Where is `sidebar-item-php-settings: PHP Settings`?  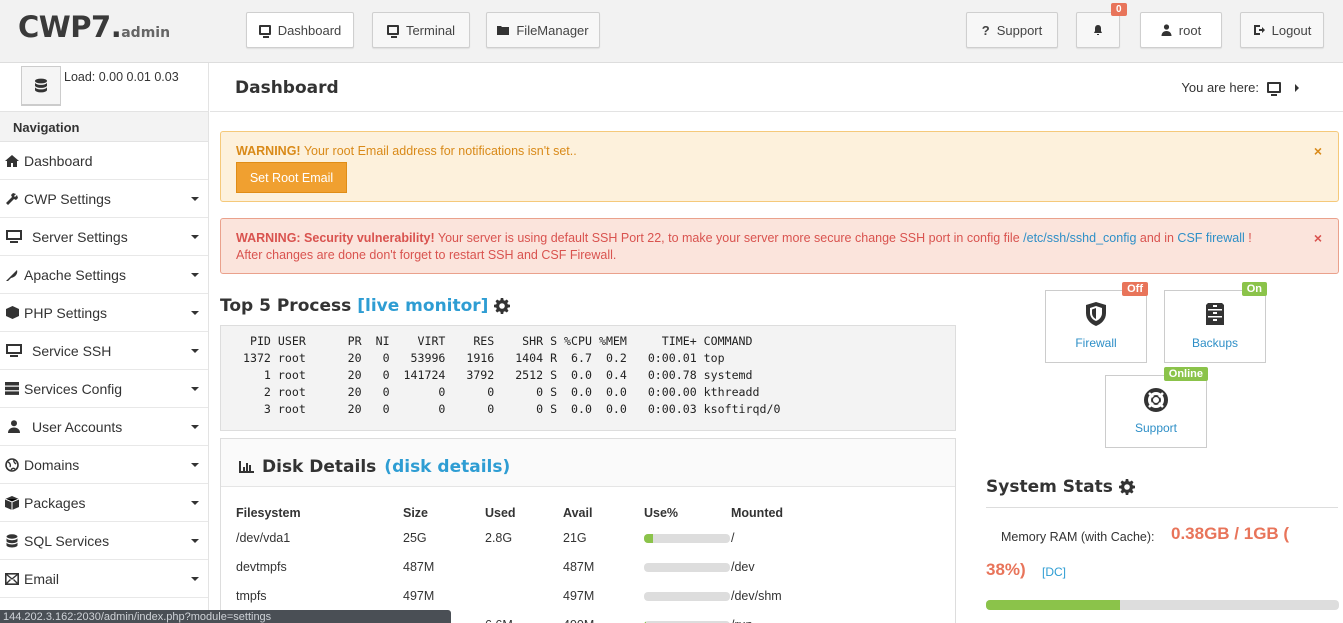 sidebar-item-php-settings: PHP Settings is located at coordinates (104, 313).